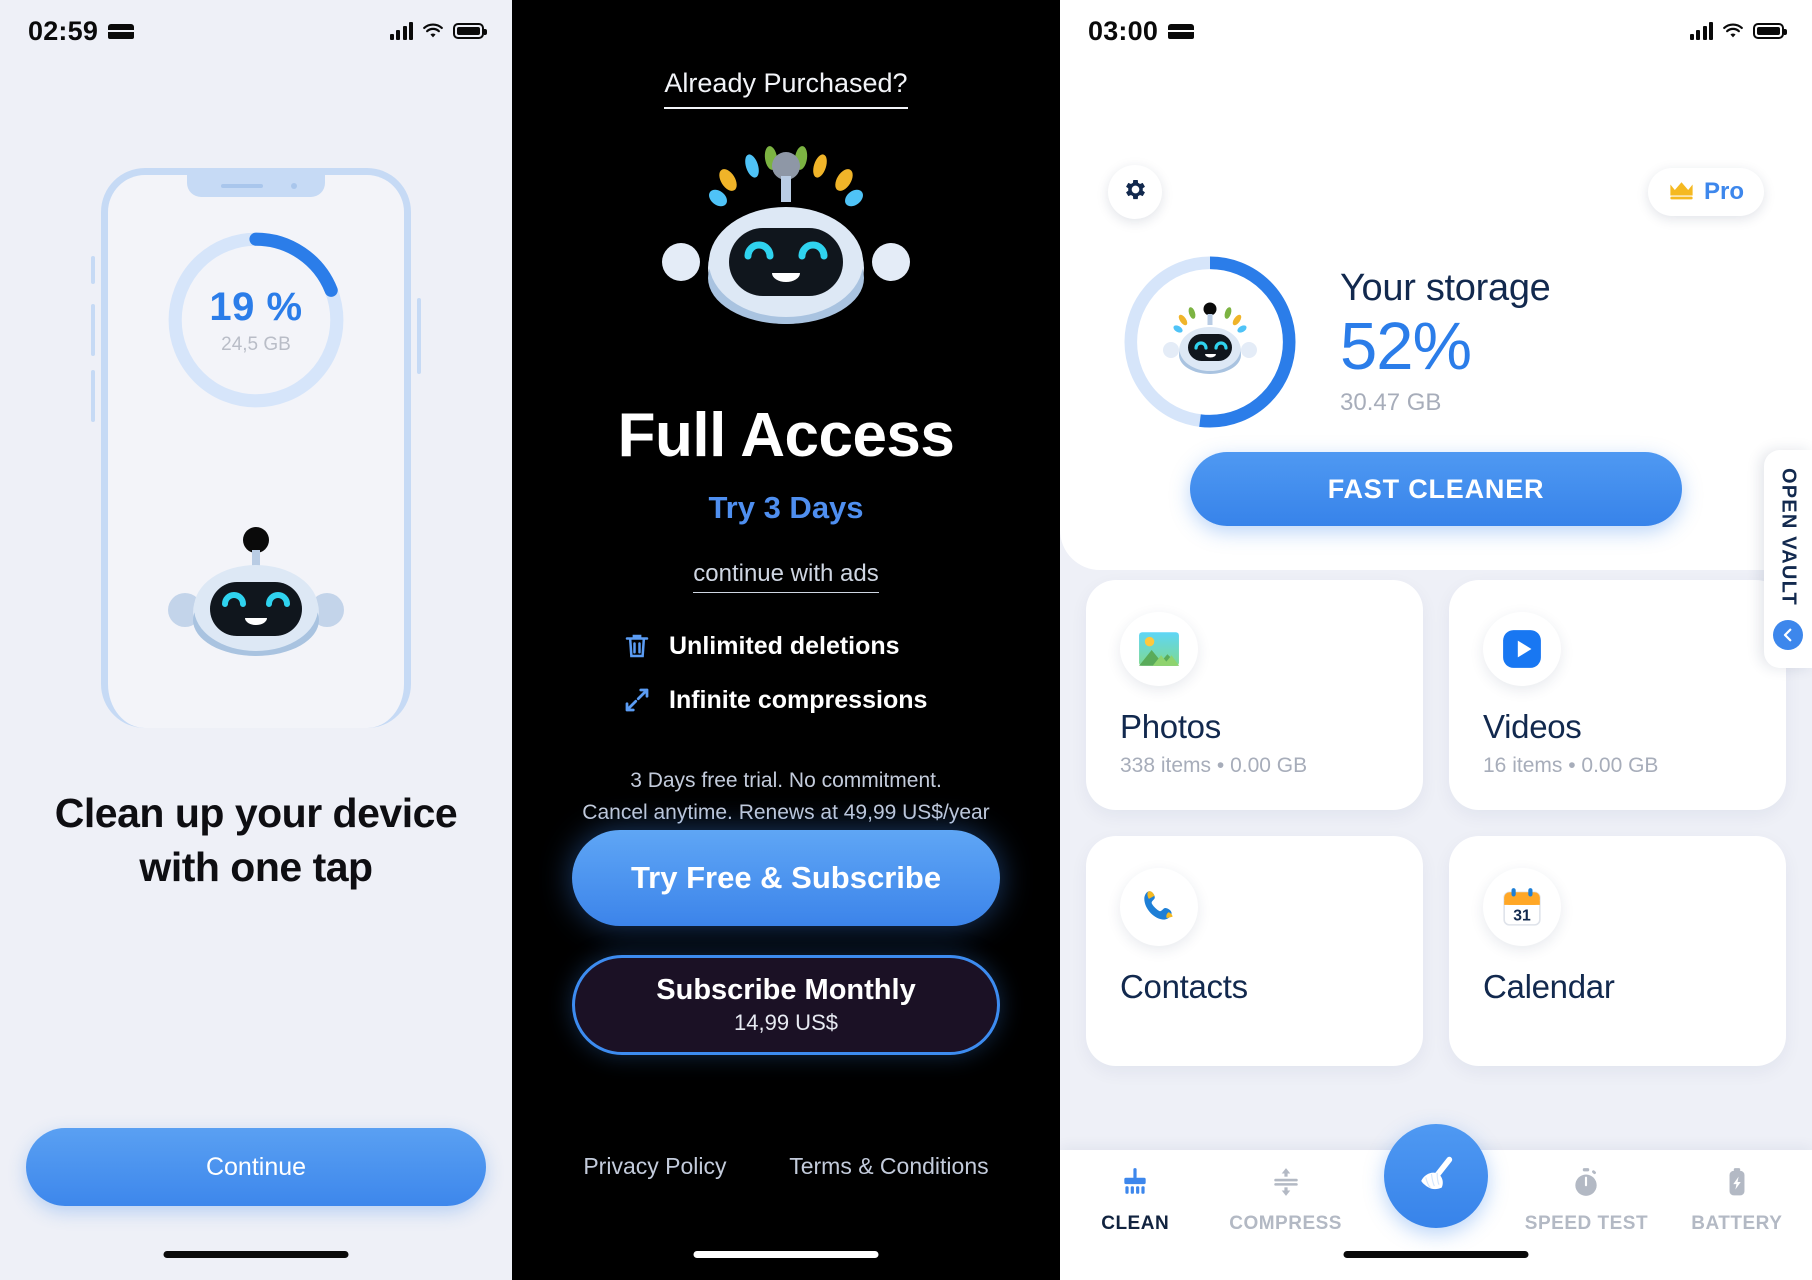 The width and height of the screenshot is (1812, 1280). What do you see at coordinates (1617, 695) in the screenshot?
I see `category-card-videos: Videos 16 items • 0.00 GB` at bounding box center [1617, 695].